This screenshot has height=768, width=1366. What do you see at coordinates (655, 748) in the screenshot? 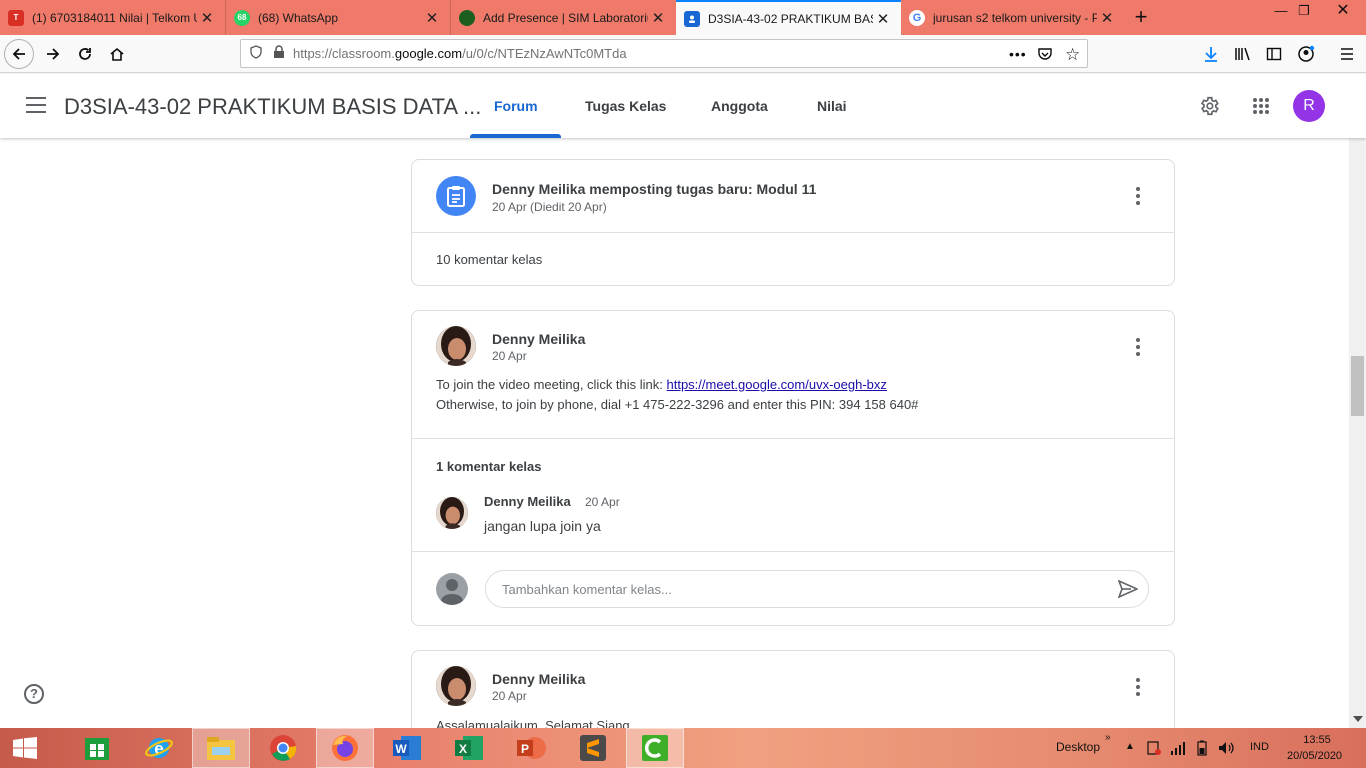
I see `camtasia-icon` at bounding box center [655, 748].